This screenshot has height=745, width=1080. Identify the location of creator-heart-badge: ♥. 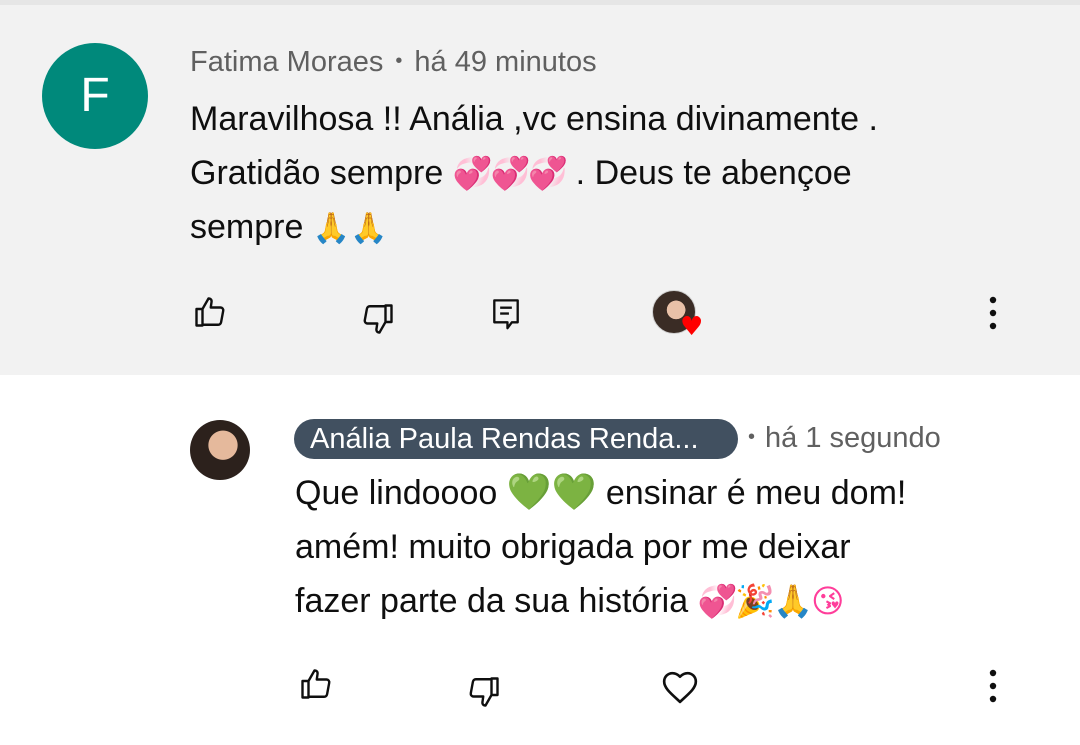
(680, 316).